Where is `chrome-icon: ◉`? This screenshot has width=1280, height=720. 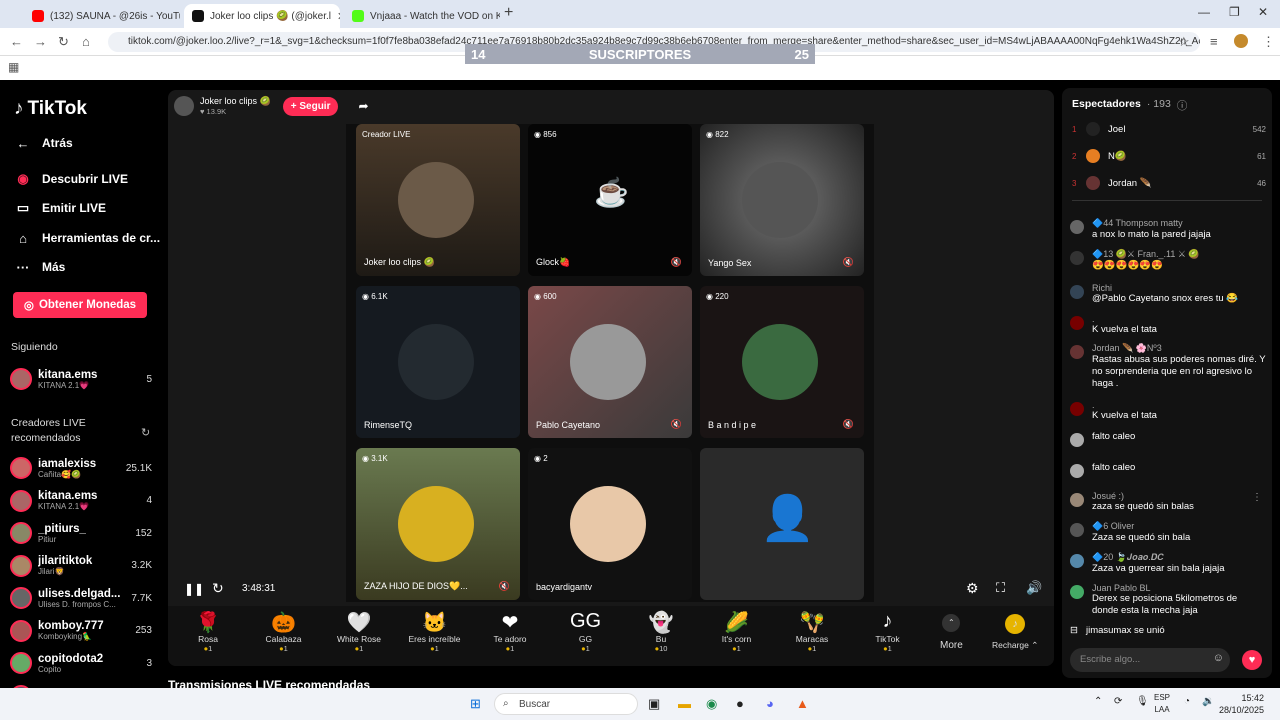
chrome-icon: ◉ is located at coordinates (711, 704).